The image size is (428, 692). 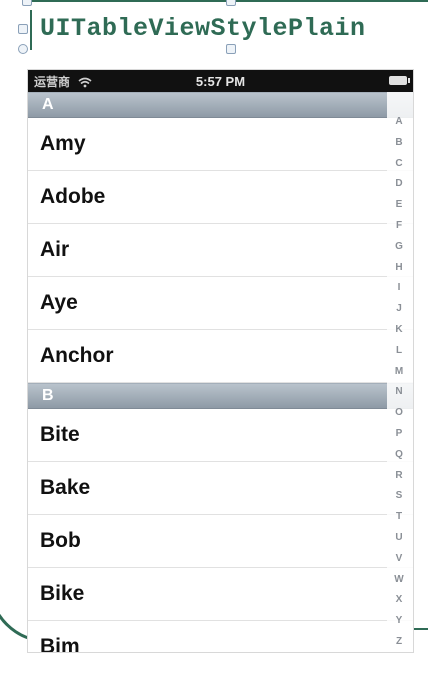 I want to click on table-row: Bim, so click(x=220, y=636).